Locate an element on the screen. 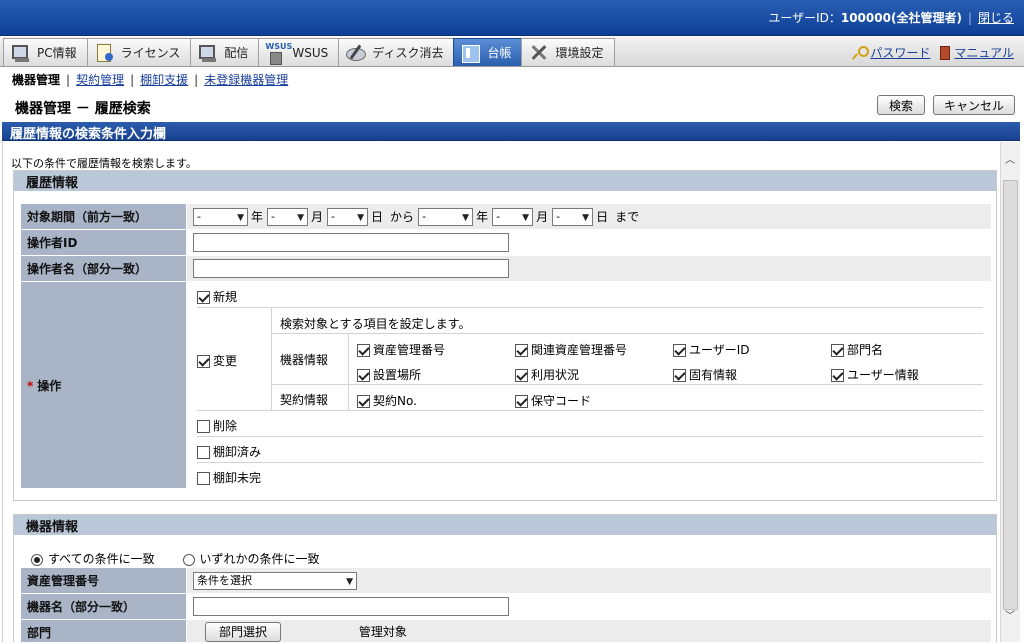 The image size is (1024, 644). delete-checkbox is located at coordinates (203, 426).